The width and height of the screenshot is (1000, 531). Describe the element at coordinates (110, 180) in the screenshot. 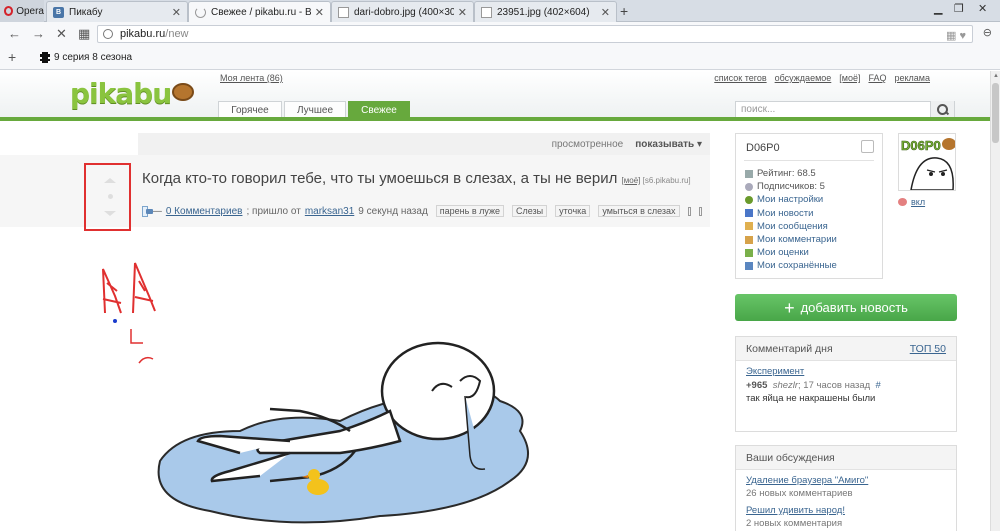

I see `upvote-arrow-icon` at that location.